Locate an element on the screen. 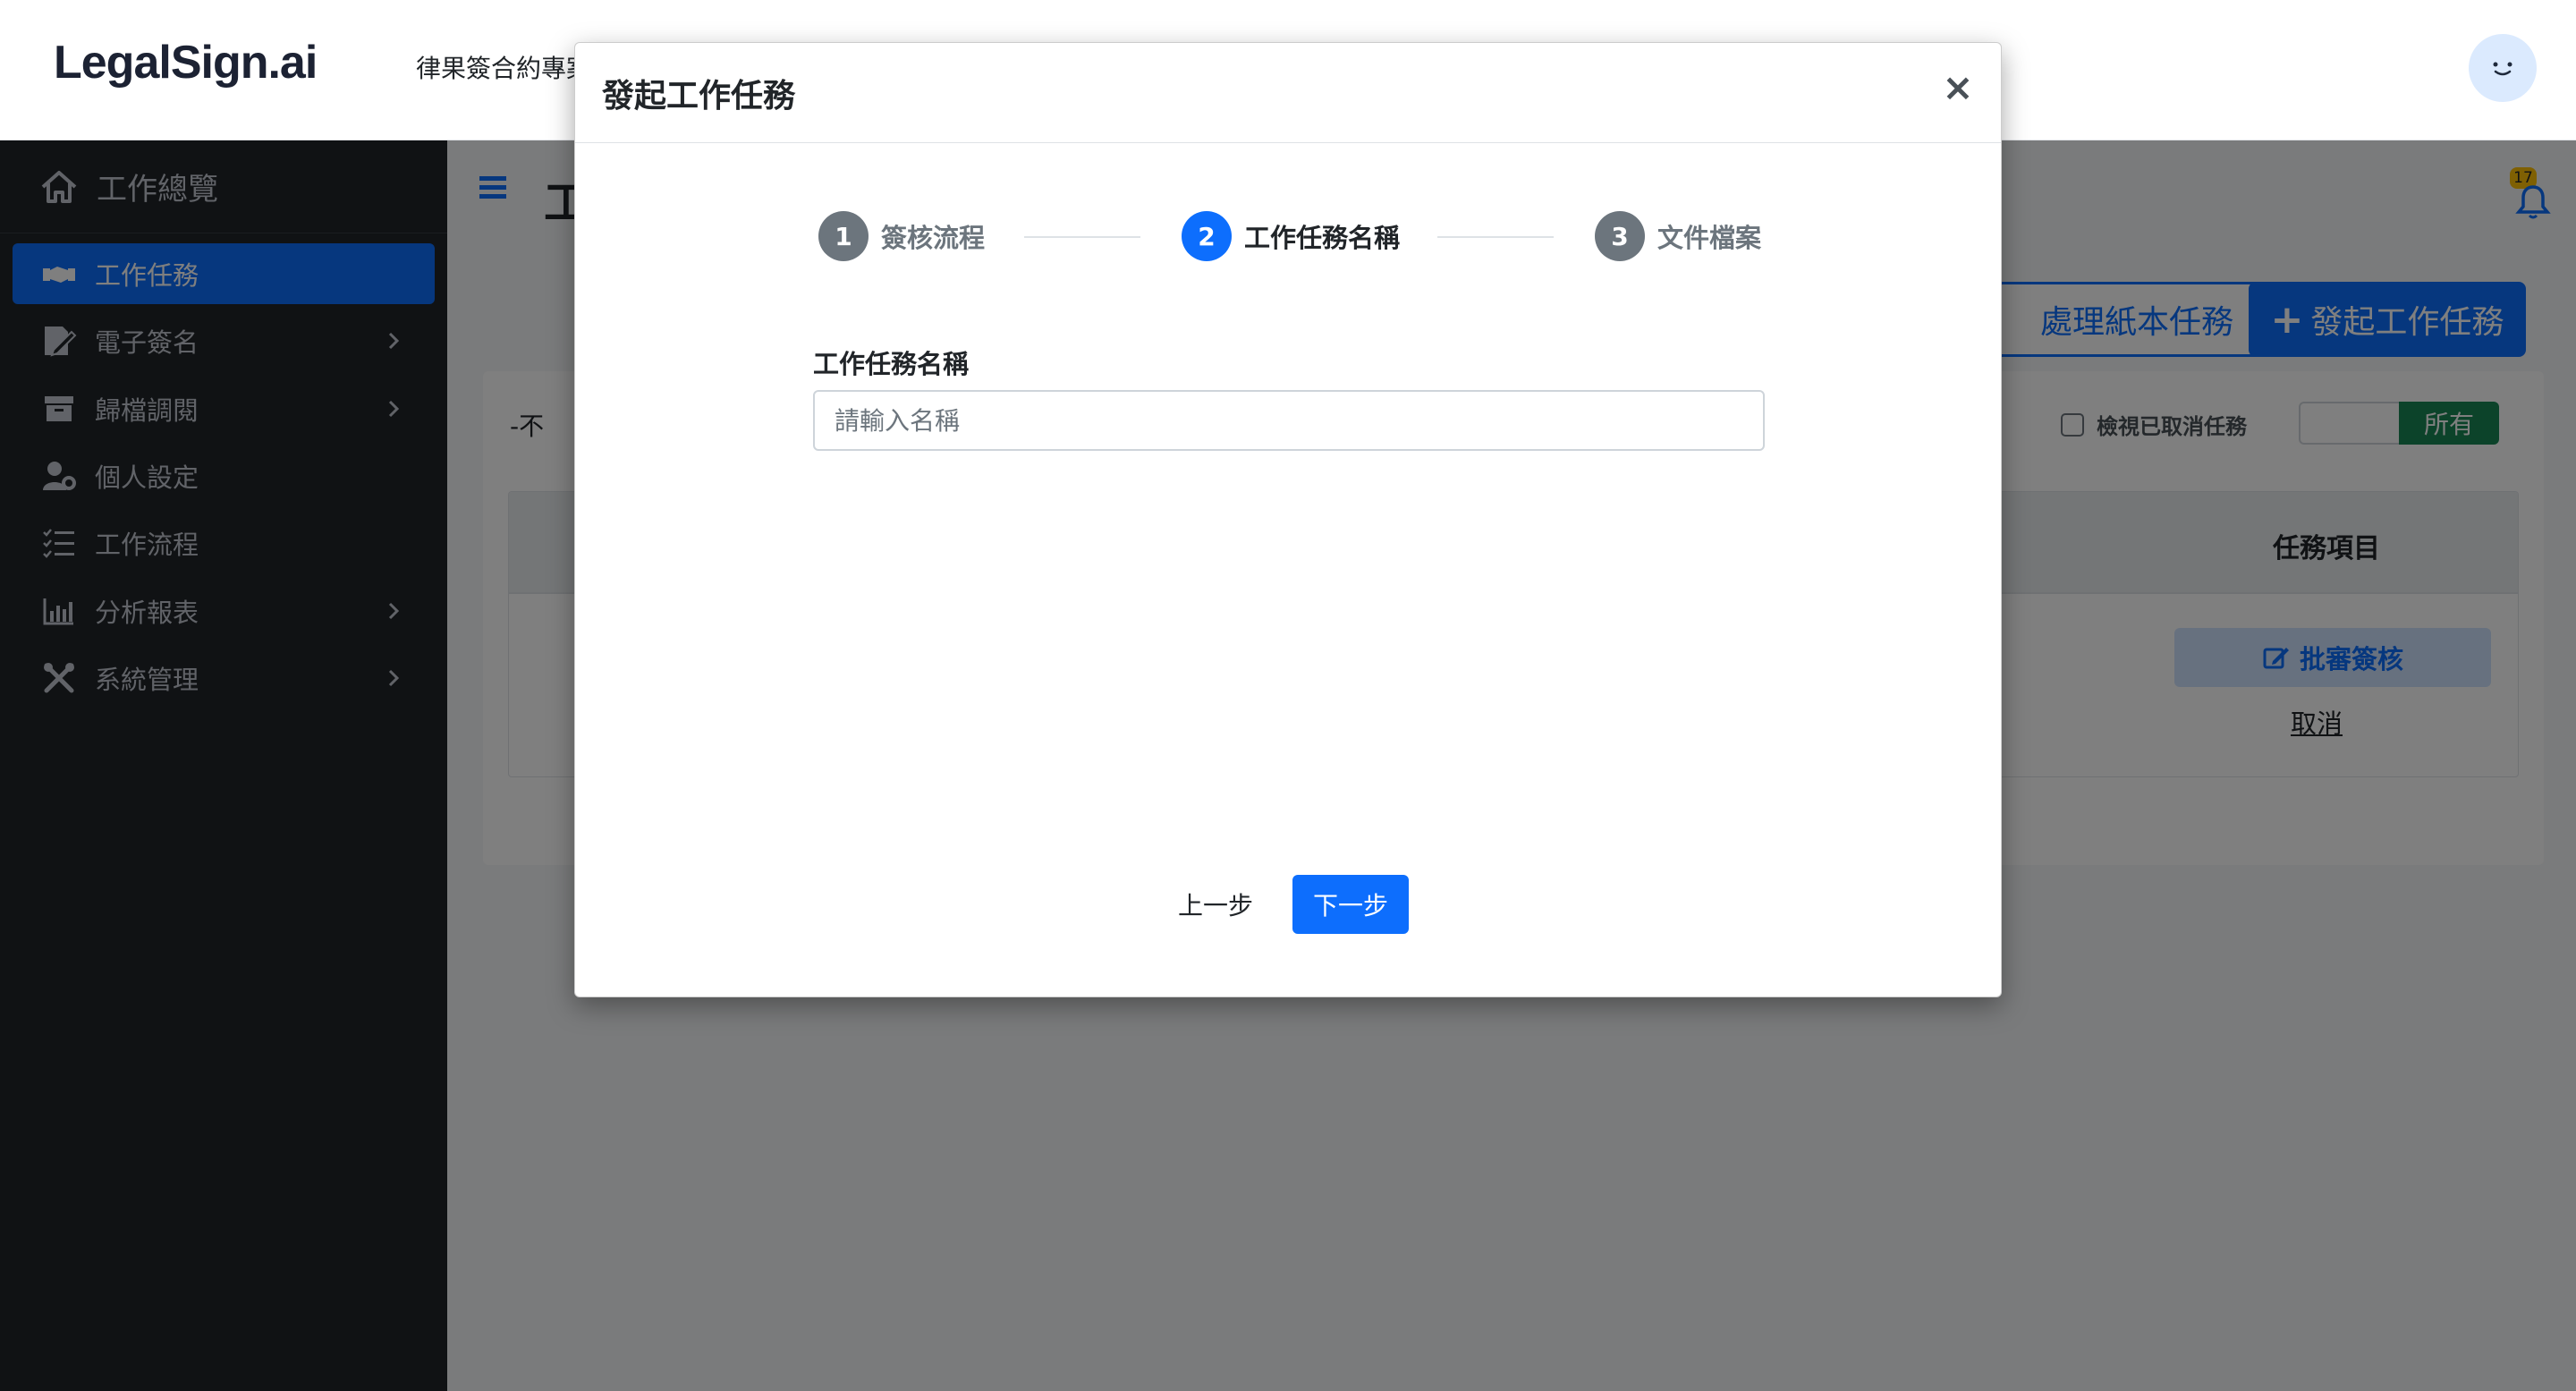 Image resolution: width=2576 pixels, height=1391 pixels. stepper: 1 簽核流程 2 工作任務名稱 3 文件檔案 is located at coordinates (1288, 238).